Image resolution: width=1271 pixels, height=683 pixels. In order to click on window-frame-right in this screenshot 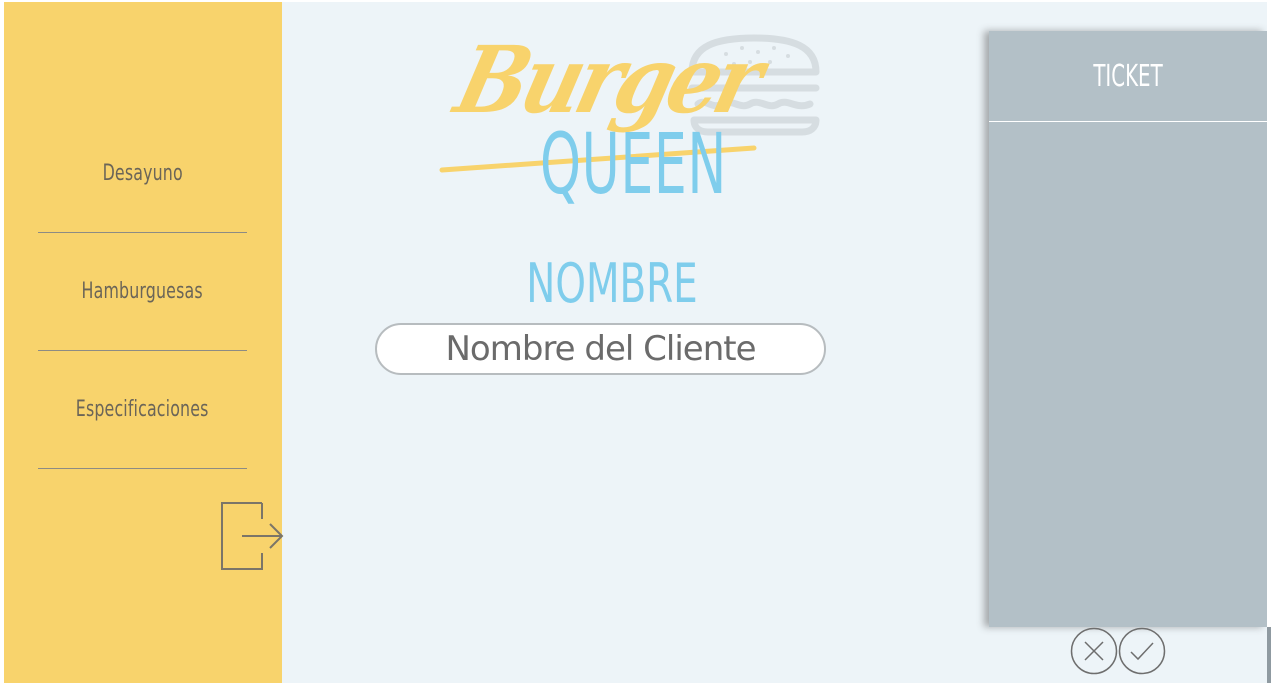, I will do `click(1269, 341)`.